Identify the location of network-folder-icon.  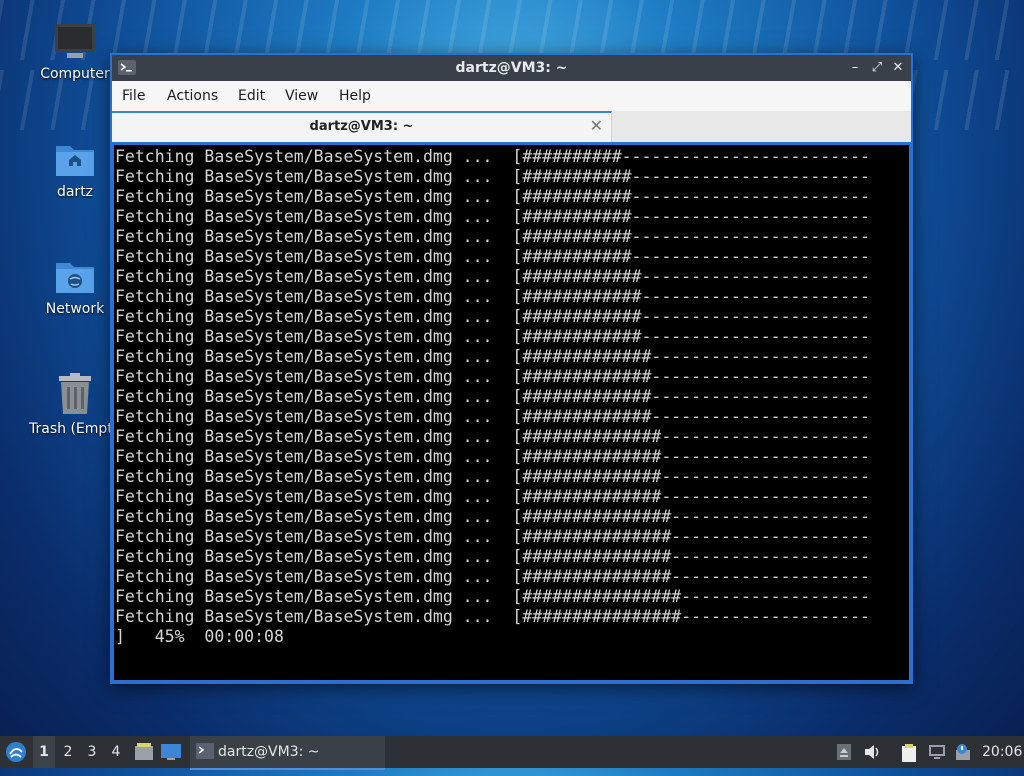
(75, 278).